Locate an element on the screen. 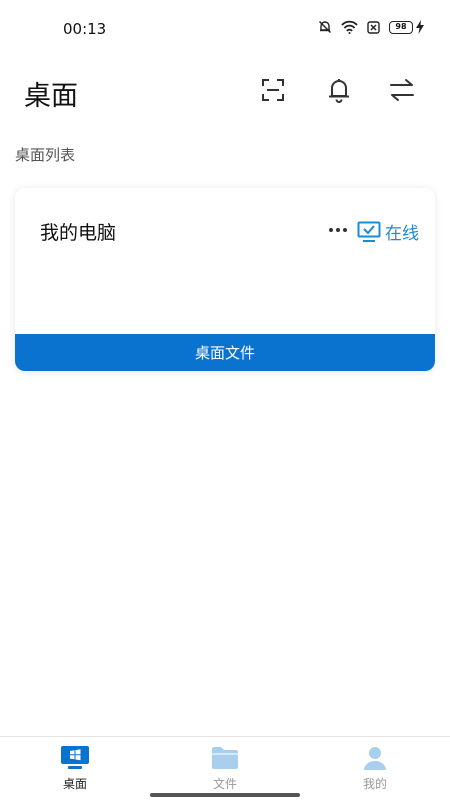 The width and height of the screenshot is (450, 800). device-name: 我的电脑 is located at coordinates (78, 233).